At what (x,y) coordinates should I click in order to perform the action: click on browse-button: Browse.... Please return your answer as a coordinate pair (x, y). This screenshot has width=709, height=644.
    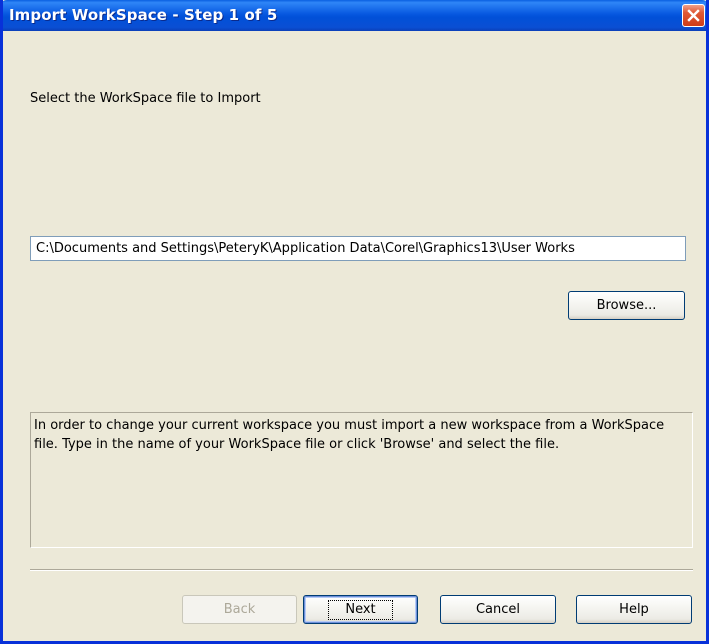
    Looking at the image, I should click on (626, 305).